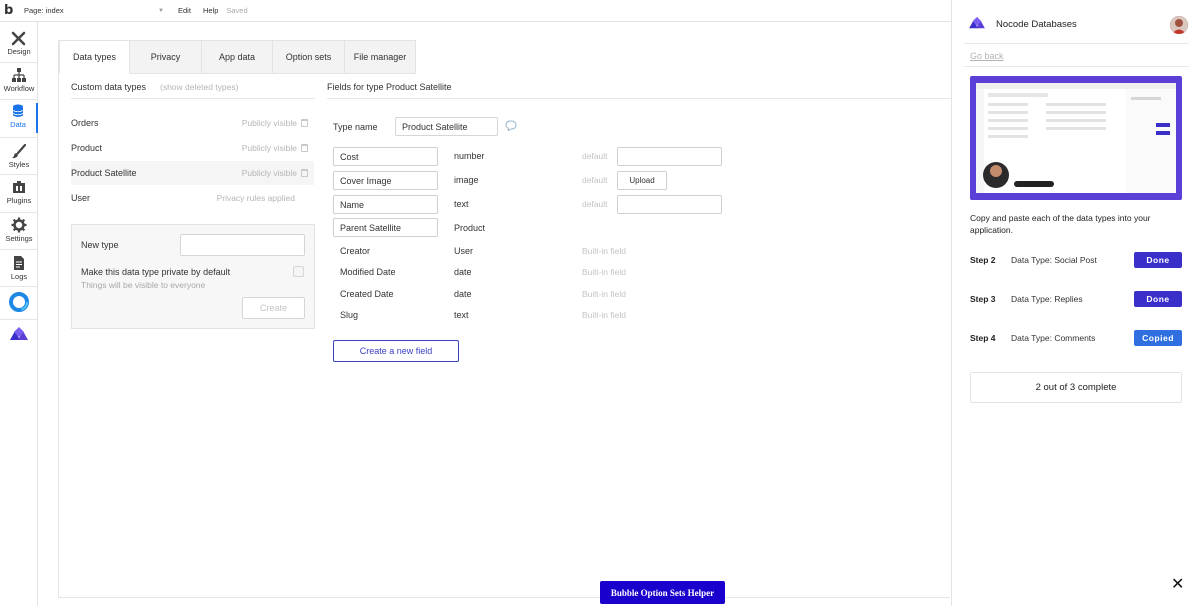 The image size is (1200, 606). I want to click on field-type: User, so click(464, 251).